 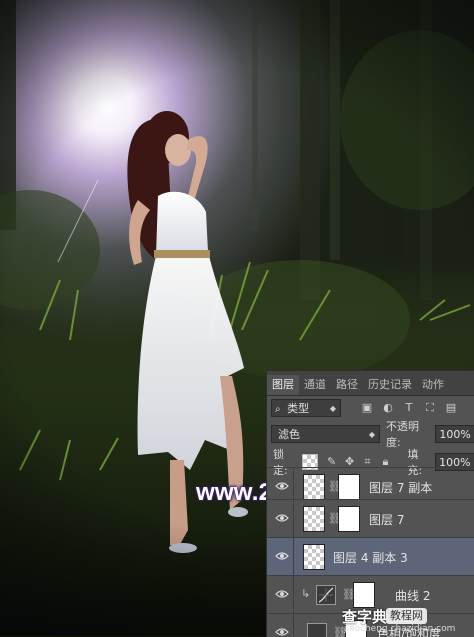 I want to click on layer-row-selected: 图层 4 副本 3, so click(x=370, y=556).